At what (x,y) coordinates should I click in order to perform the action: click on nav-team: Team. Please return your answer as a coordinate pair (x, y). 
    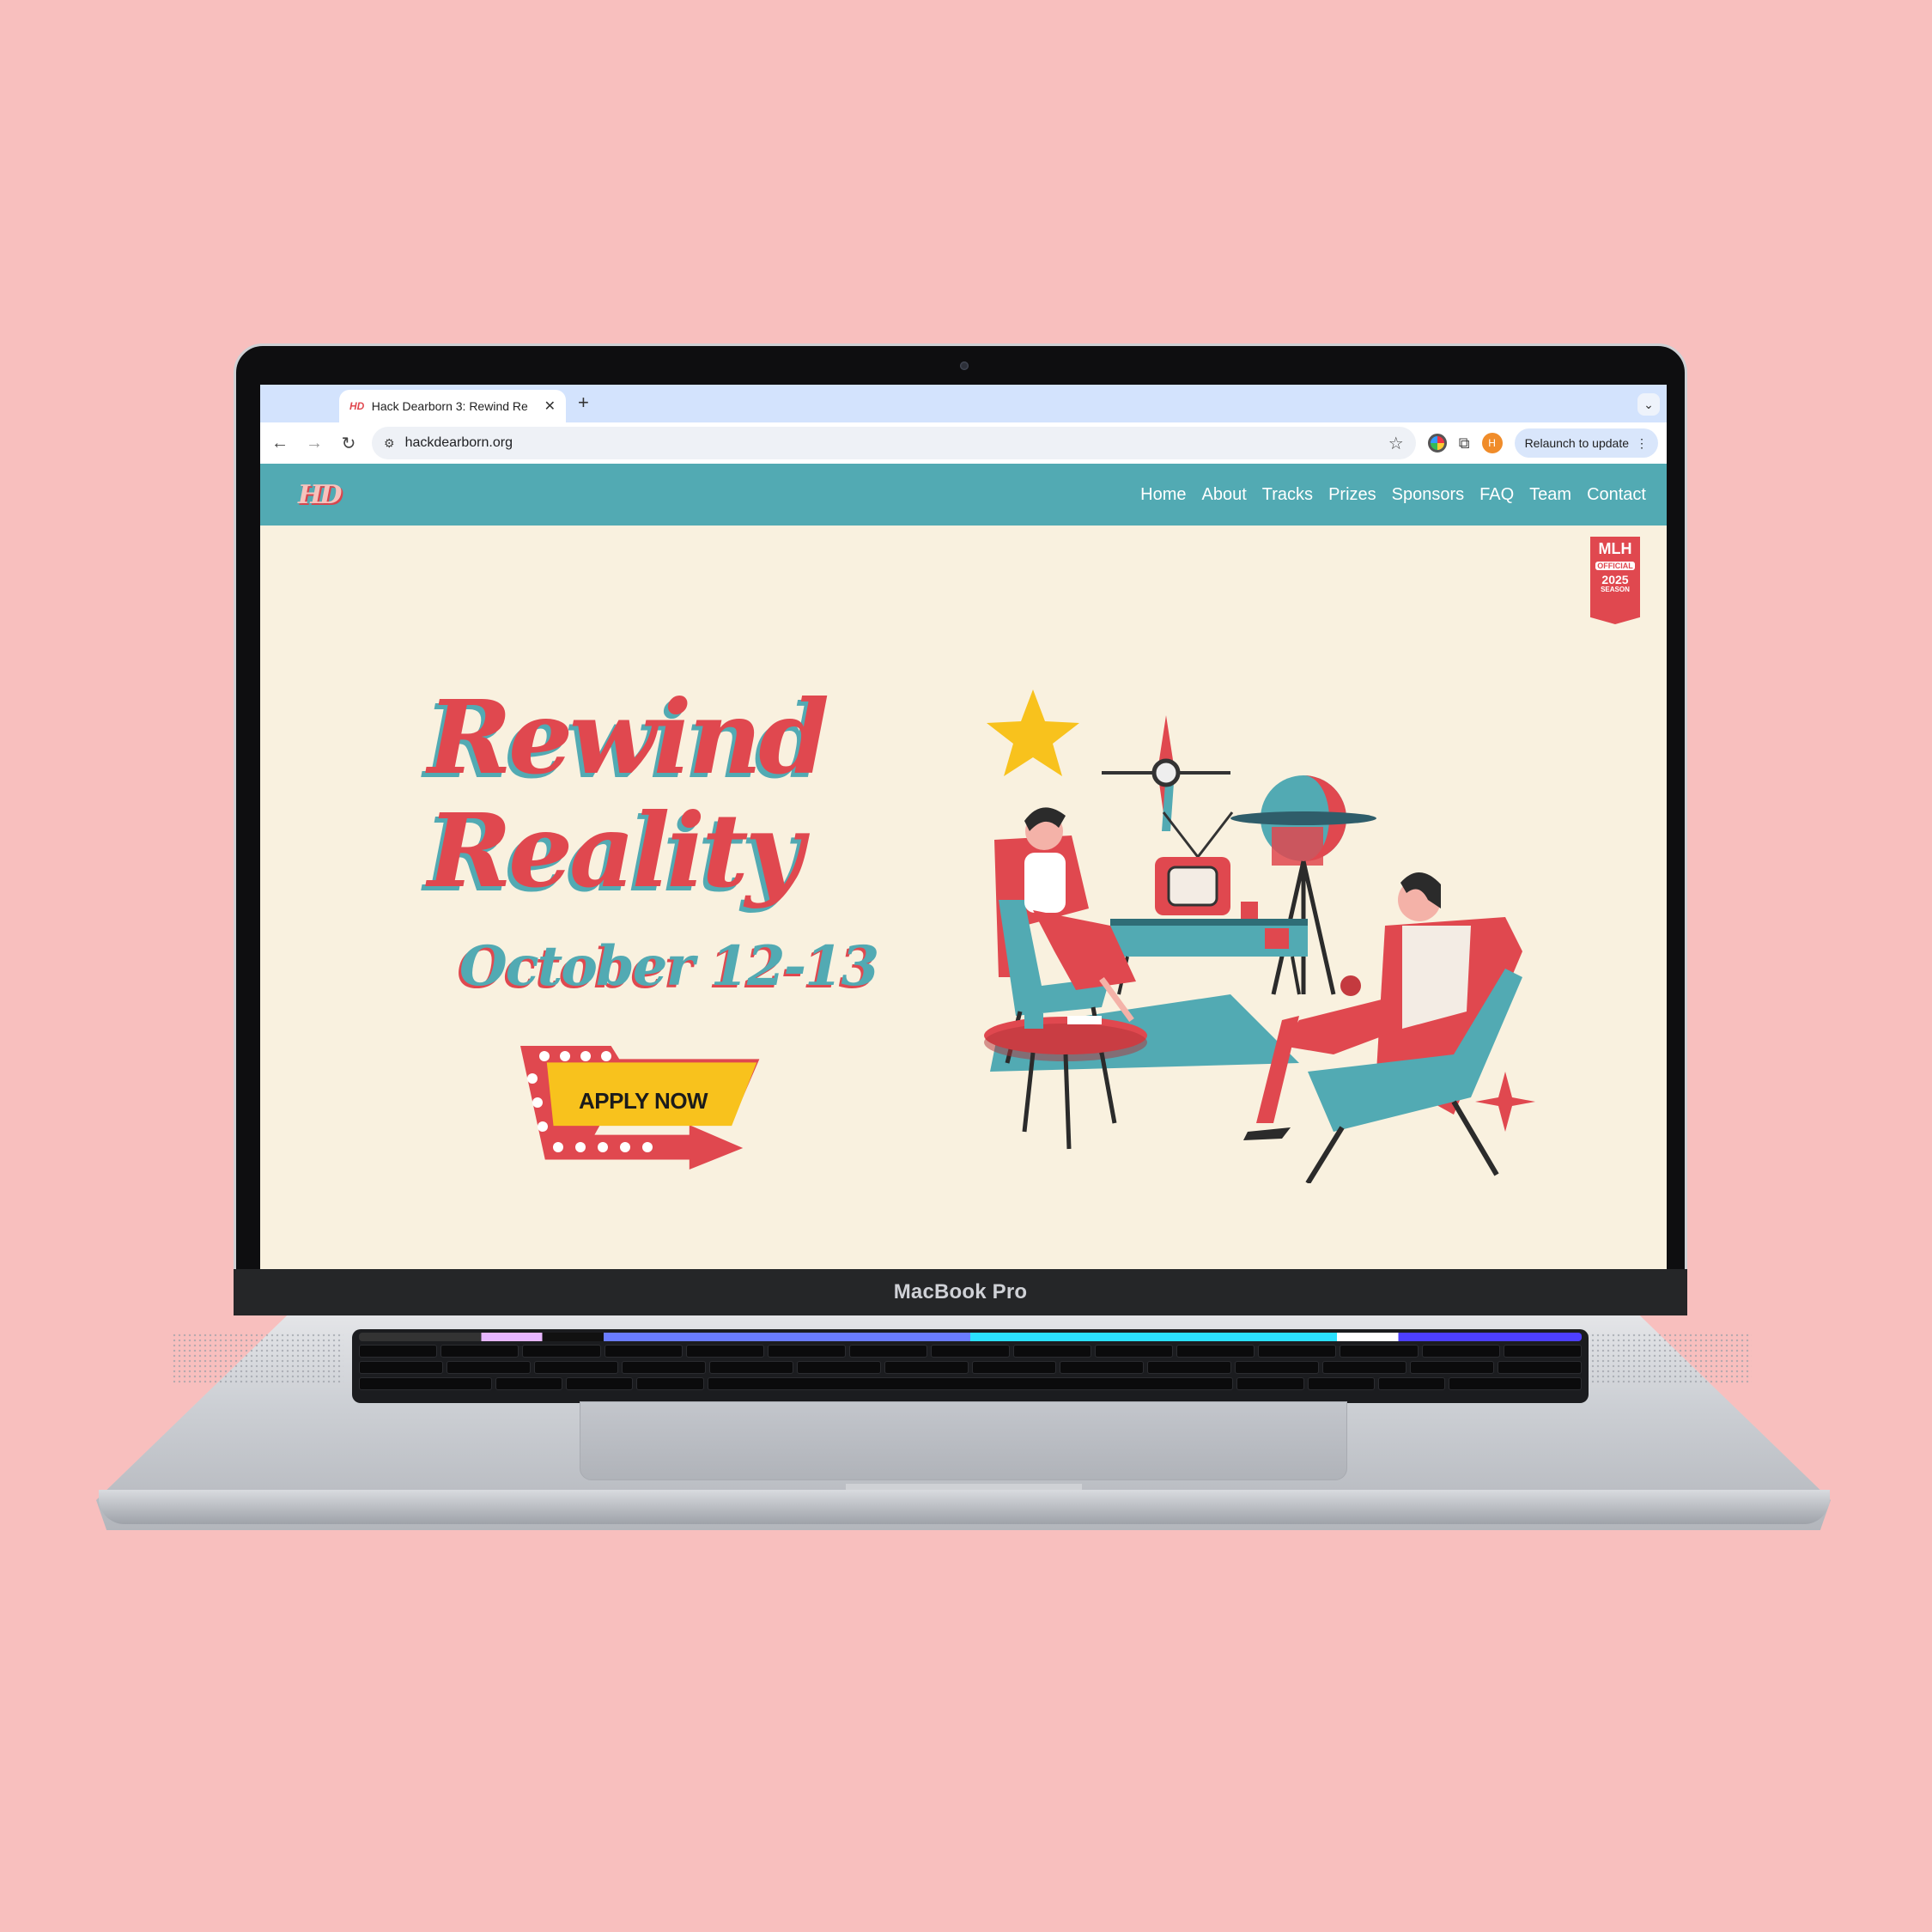
    Looking at the image, I should click on (1550, 495).